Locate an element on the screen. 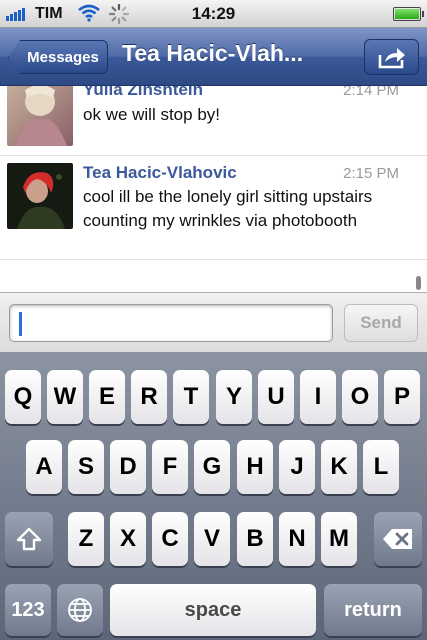 The image size is (427, 640). shift-arrow-icon is located at coordinates (29, 539).